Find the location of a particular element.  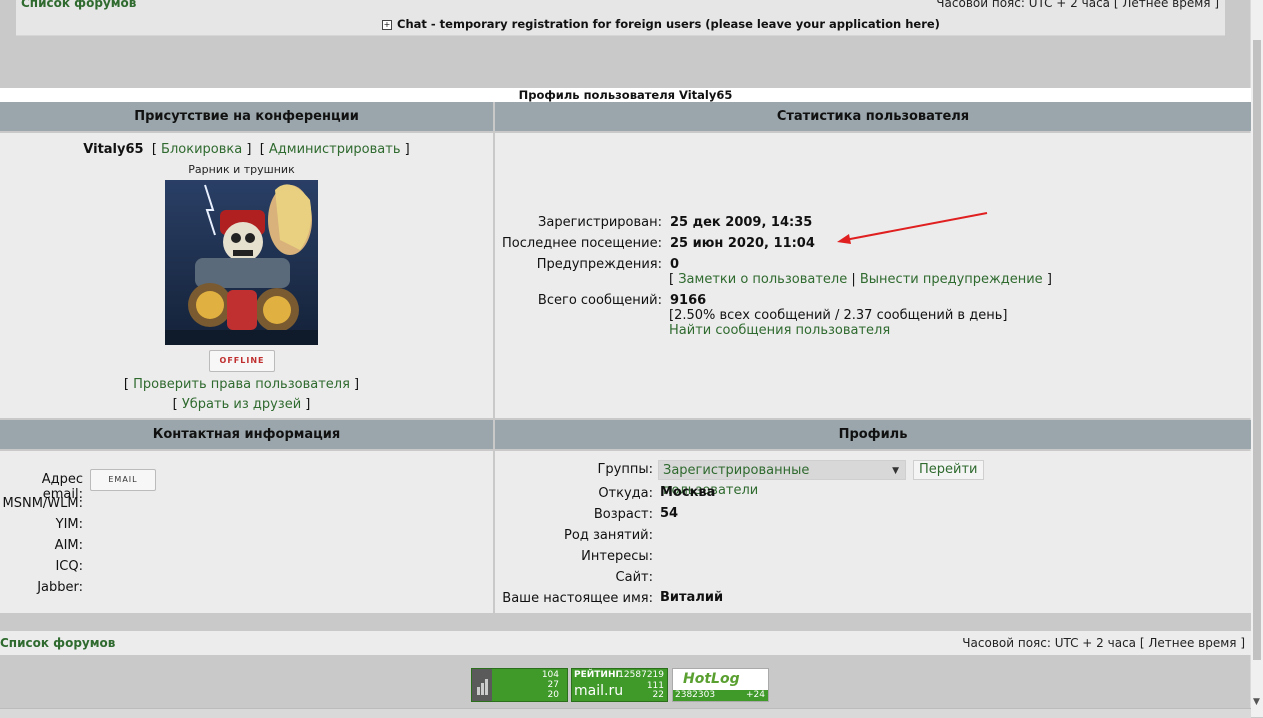

profile-header: Профиль is located at coordinates (873, 434).